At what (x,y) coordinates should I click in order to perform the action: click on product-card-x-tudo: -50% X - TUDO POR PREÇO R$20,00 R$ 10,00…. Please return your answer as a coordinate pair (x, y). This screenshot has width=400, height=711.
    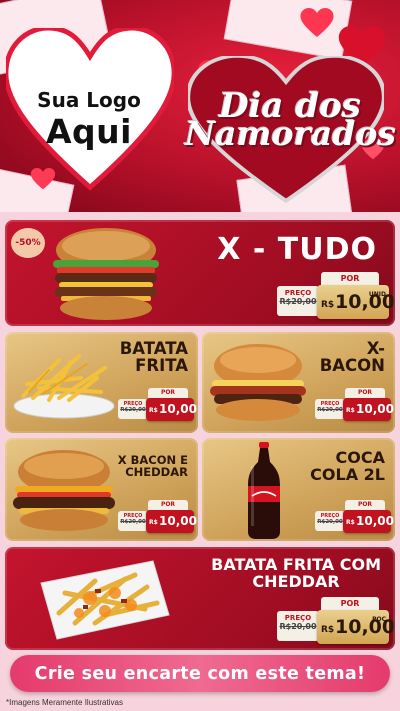
    Looking at the image, I should click on (200, 273).